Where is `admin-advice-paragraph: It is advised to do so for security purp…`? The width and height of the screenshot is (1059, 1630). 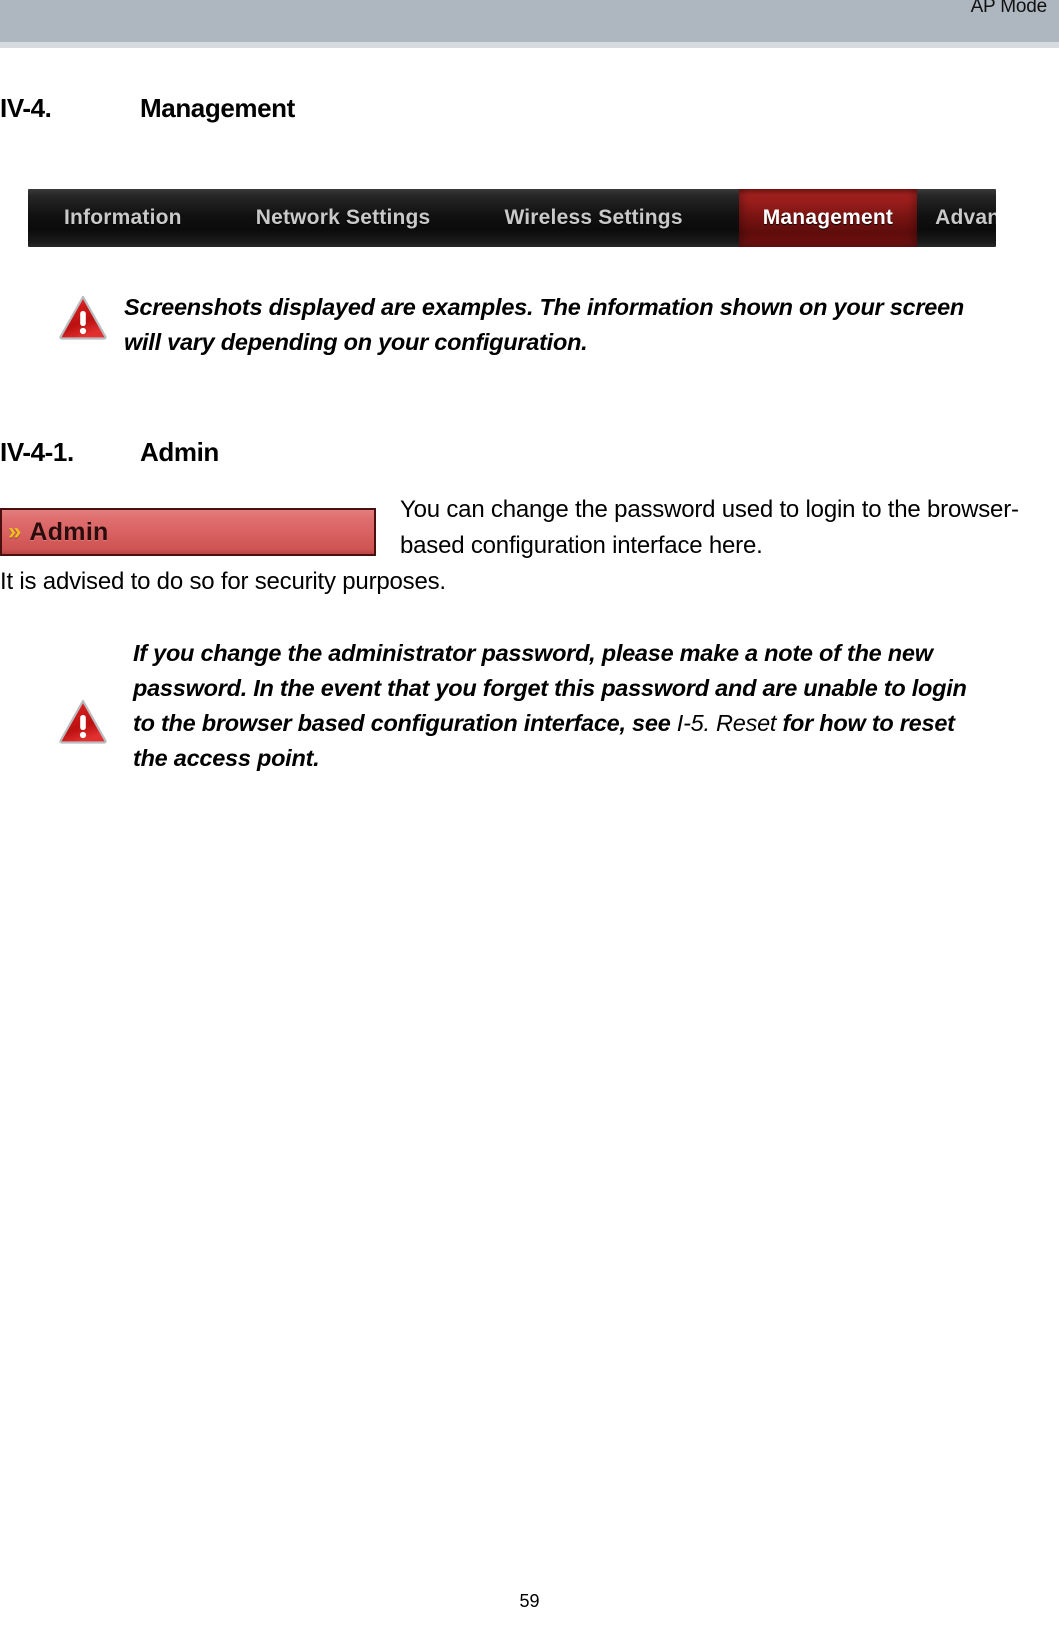 admin-advice-paragraph: It is advised to do so for security purp… is located at coordinates (223, 581).